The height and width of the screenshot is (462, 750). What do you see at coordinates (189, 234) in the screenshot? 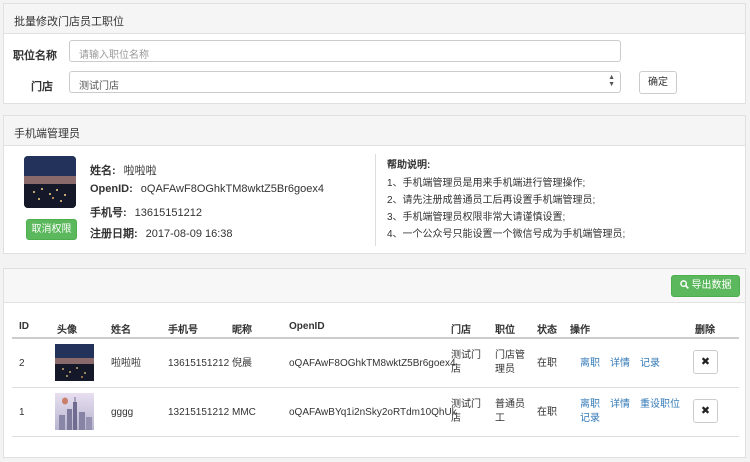
I see `reg-date-value: 2017-08-09 16:38` at bounding box center [189, 234].